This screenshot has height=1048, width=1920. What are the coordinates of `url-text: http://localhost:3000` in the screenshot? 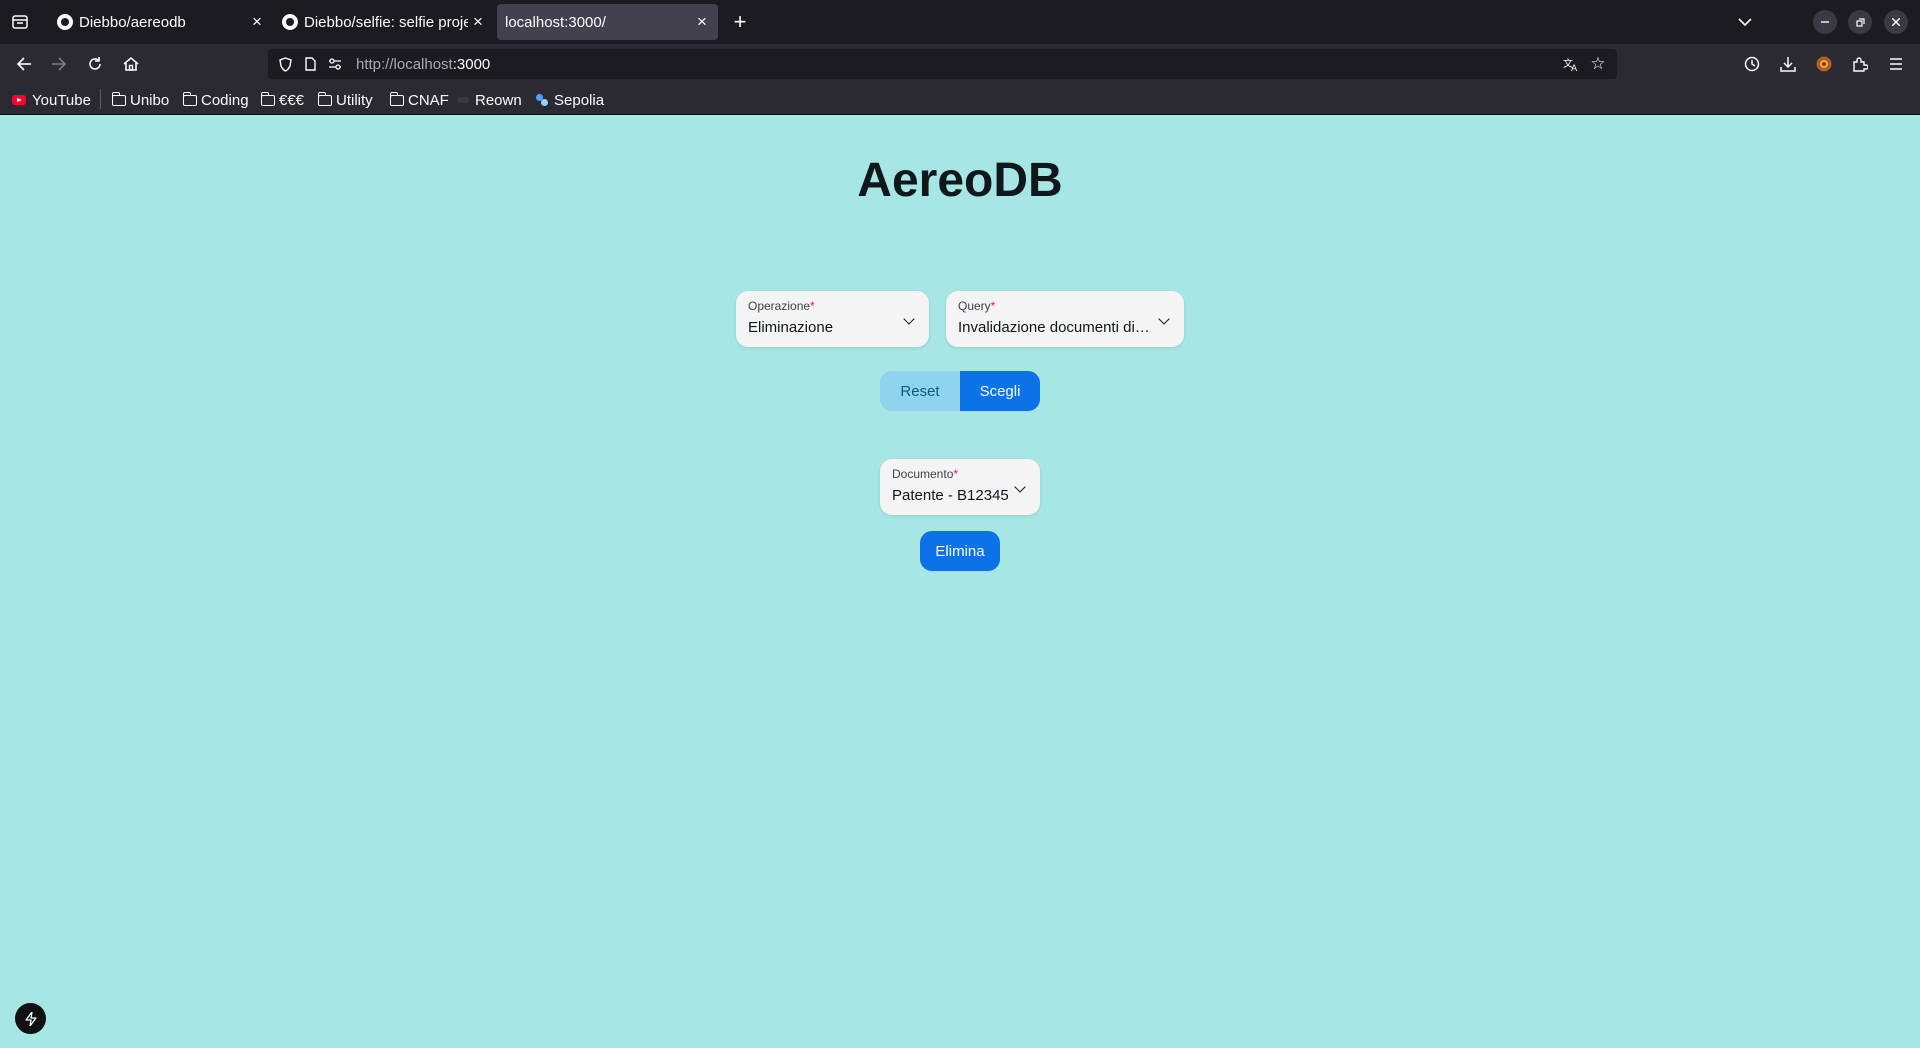 It's located at (423, 64).